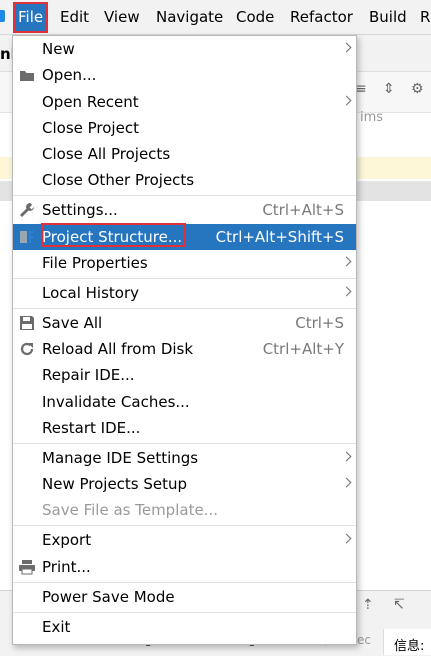 Image resolution: width=431 pixels, height=656 pixels. What do you see at coordinates (184, 102) in the screenshot?
I see `menu-item-open-recent: Open Recent` at bounding box center [184, 102].